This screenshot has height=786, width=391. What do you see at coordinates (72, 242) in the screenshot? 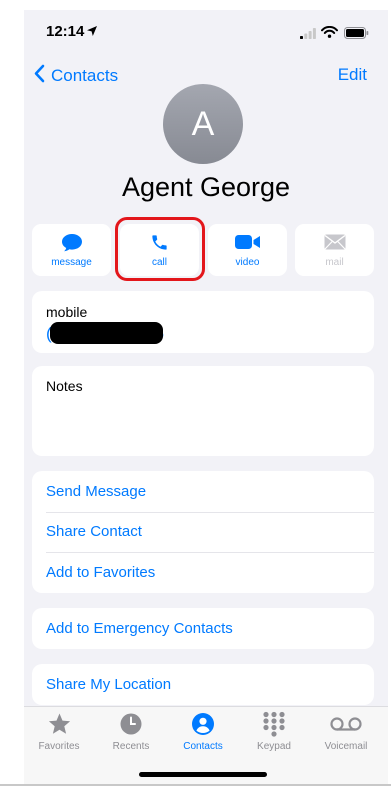
I see `message-icon` at bounding box center [72, 242].